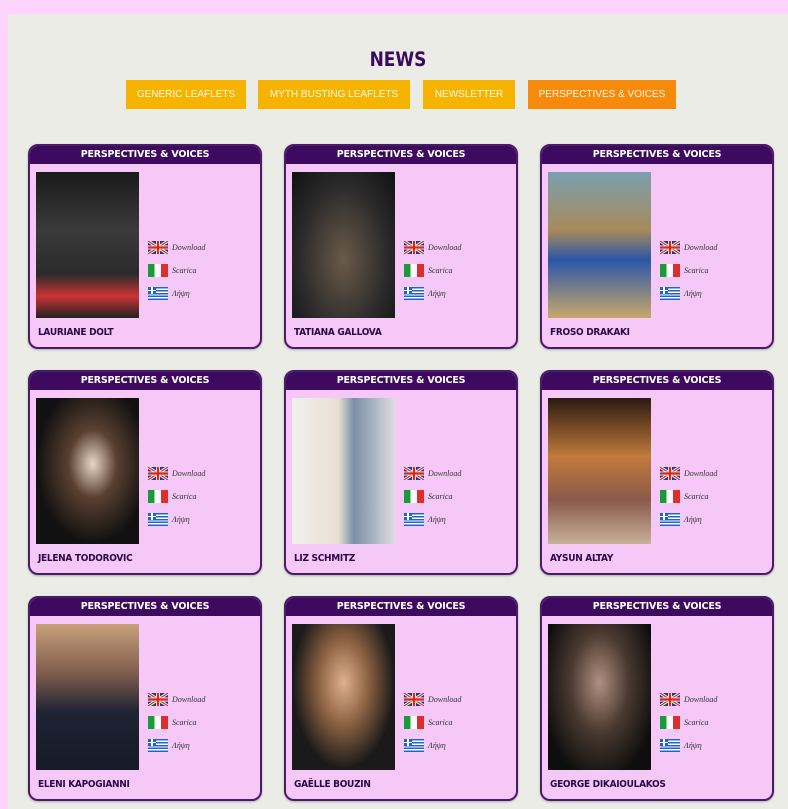  What do you see at coordinates (602, 94) in the screenshot?
I see `tab-perspectives-voices: PERSPECTIVES & VOICES` at bounding box center [602, 94].